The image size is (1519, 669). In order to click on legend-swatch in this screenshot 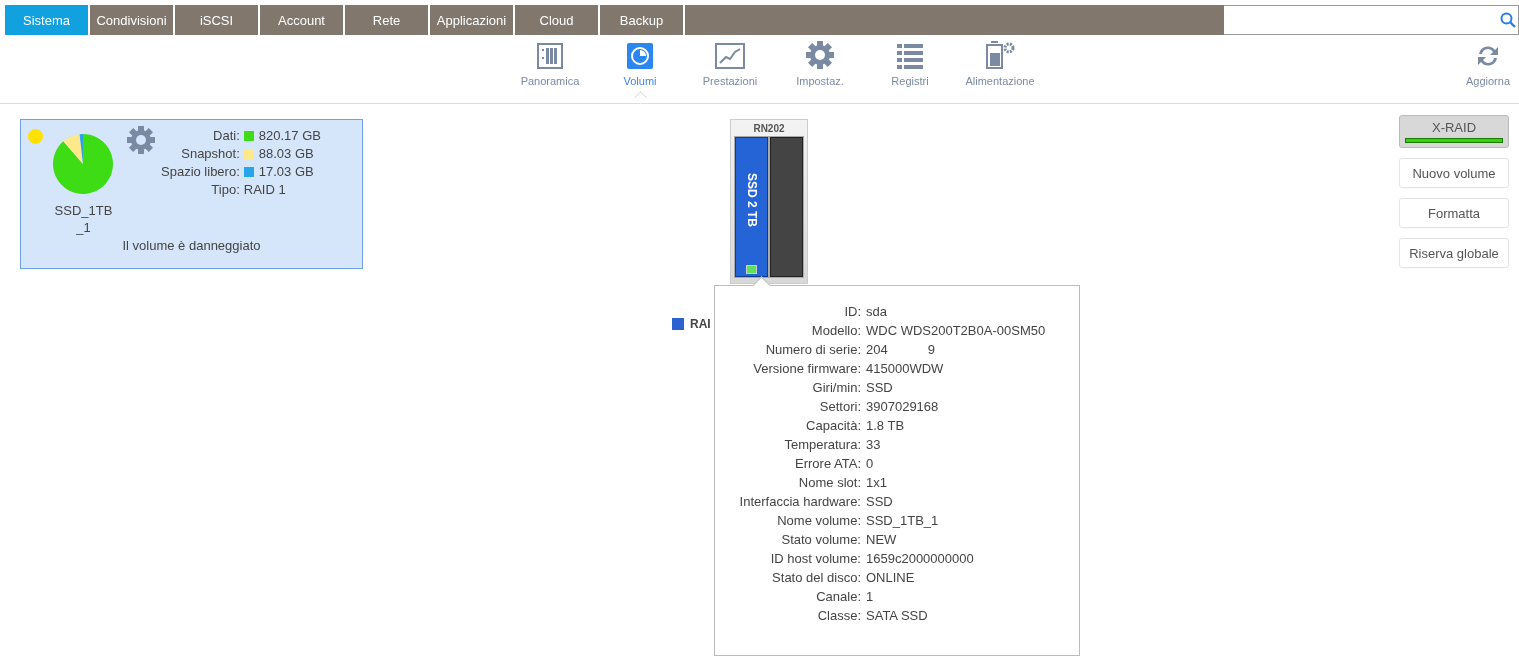, I will do `click(678, 324)`.